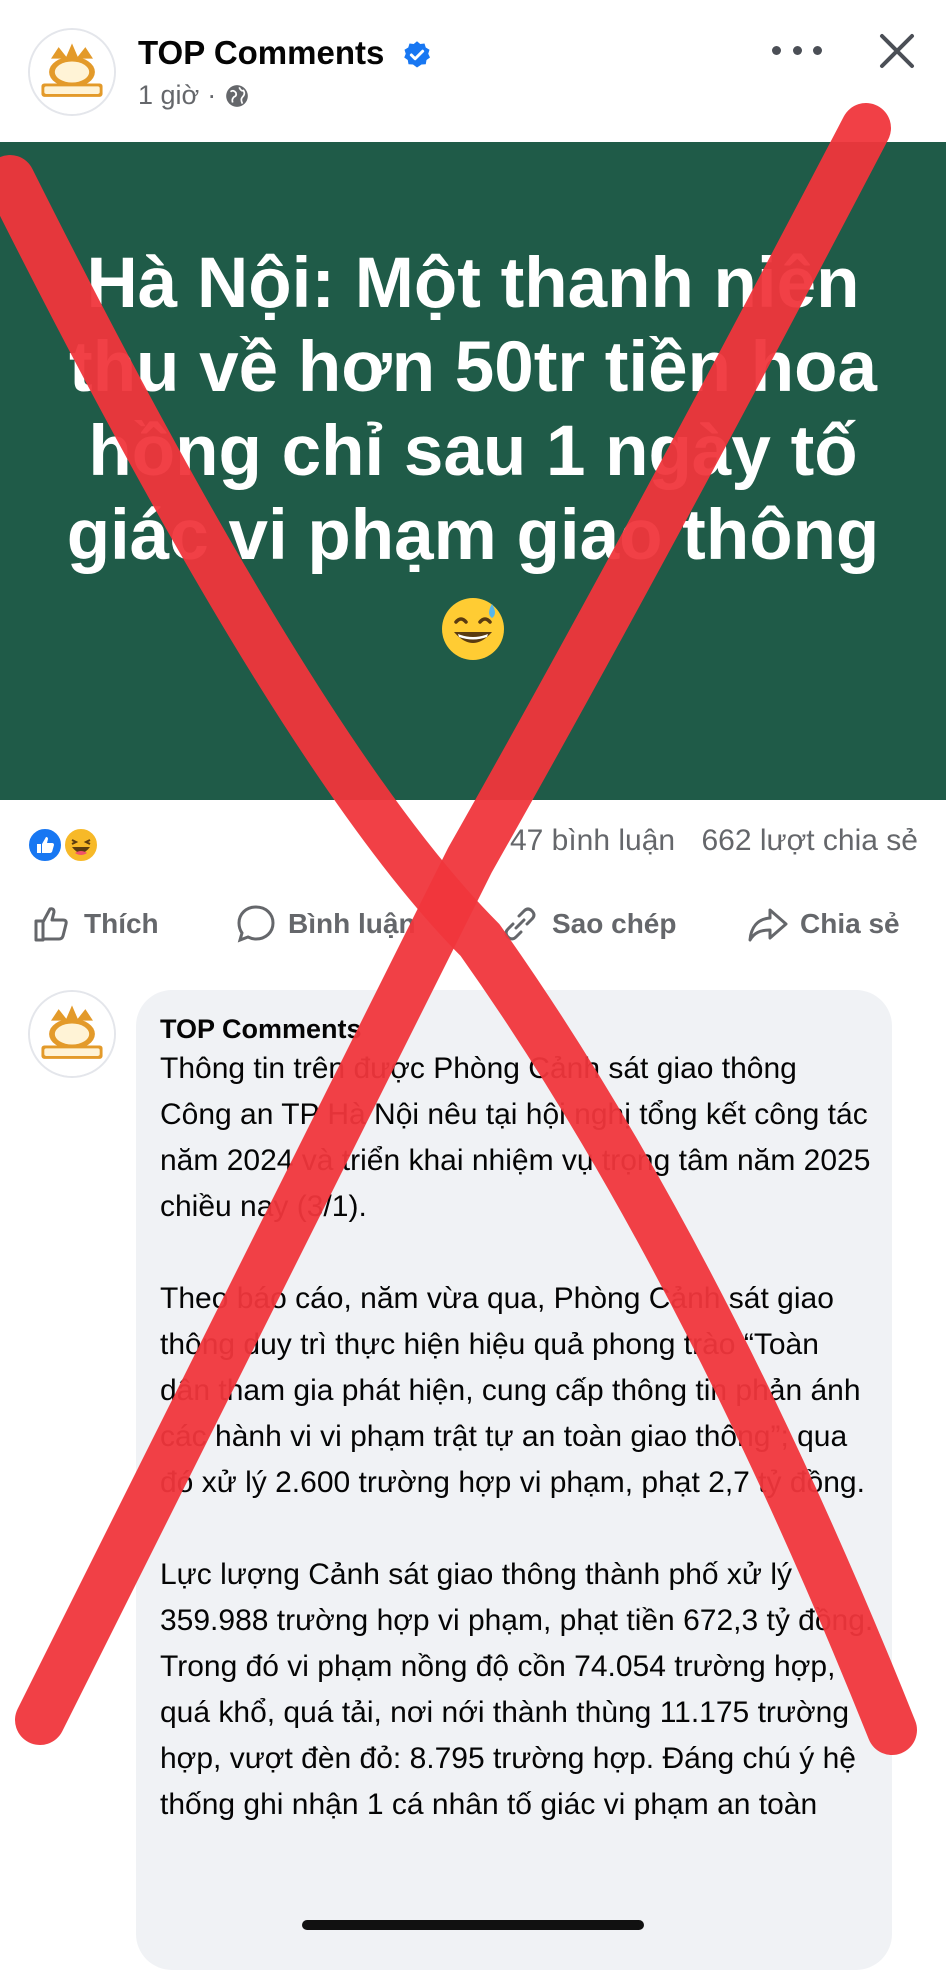  What do you see at coordinates (45, 845) in the screenshot?
I see `like-reaction-icon` at bounding box center [45, 845].